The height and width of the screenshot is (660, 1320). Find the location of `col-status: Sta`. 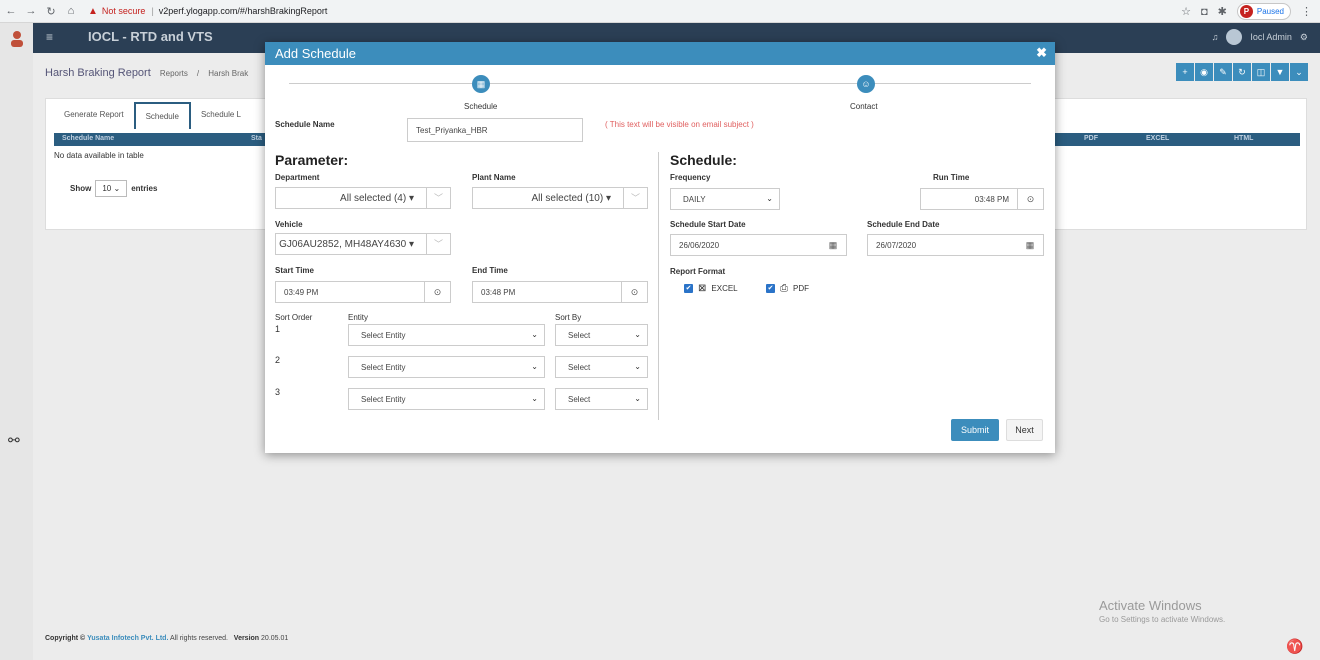

col-status: Sta is located at coordinates (256, 138).